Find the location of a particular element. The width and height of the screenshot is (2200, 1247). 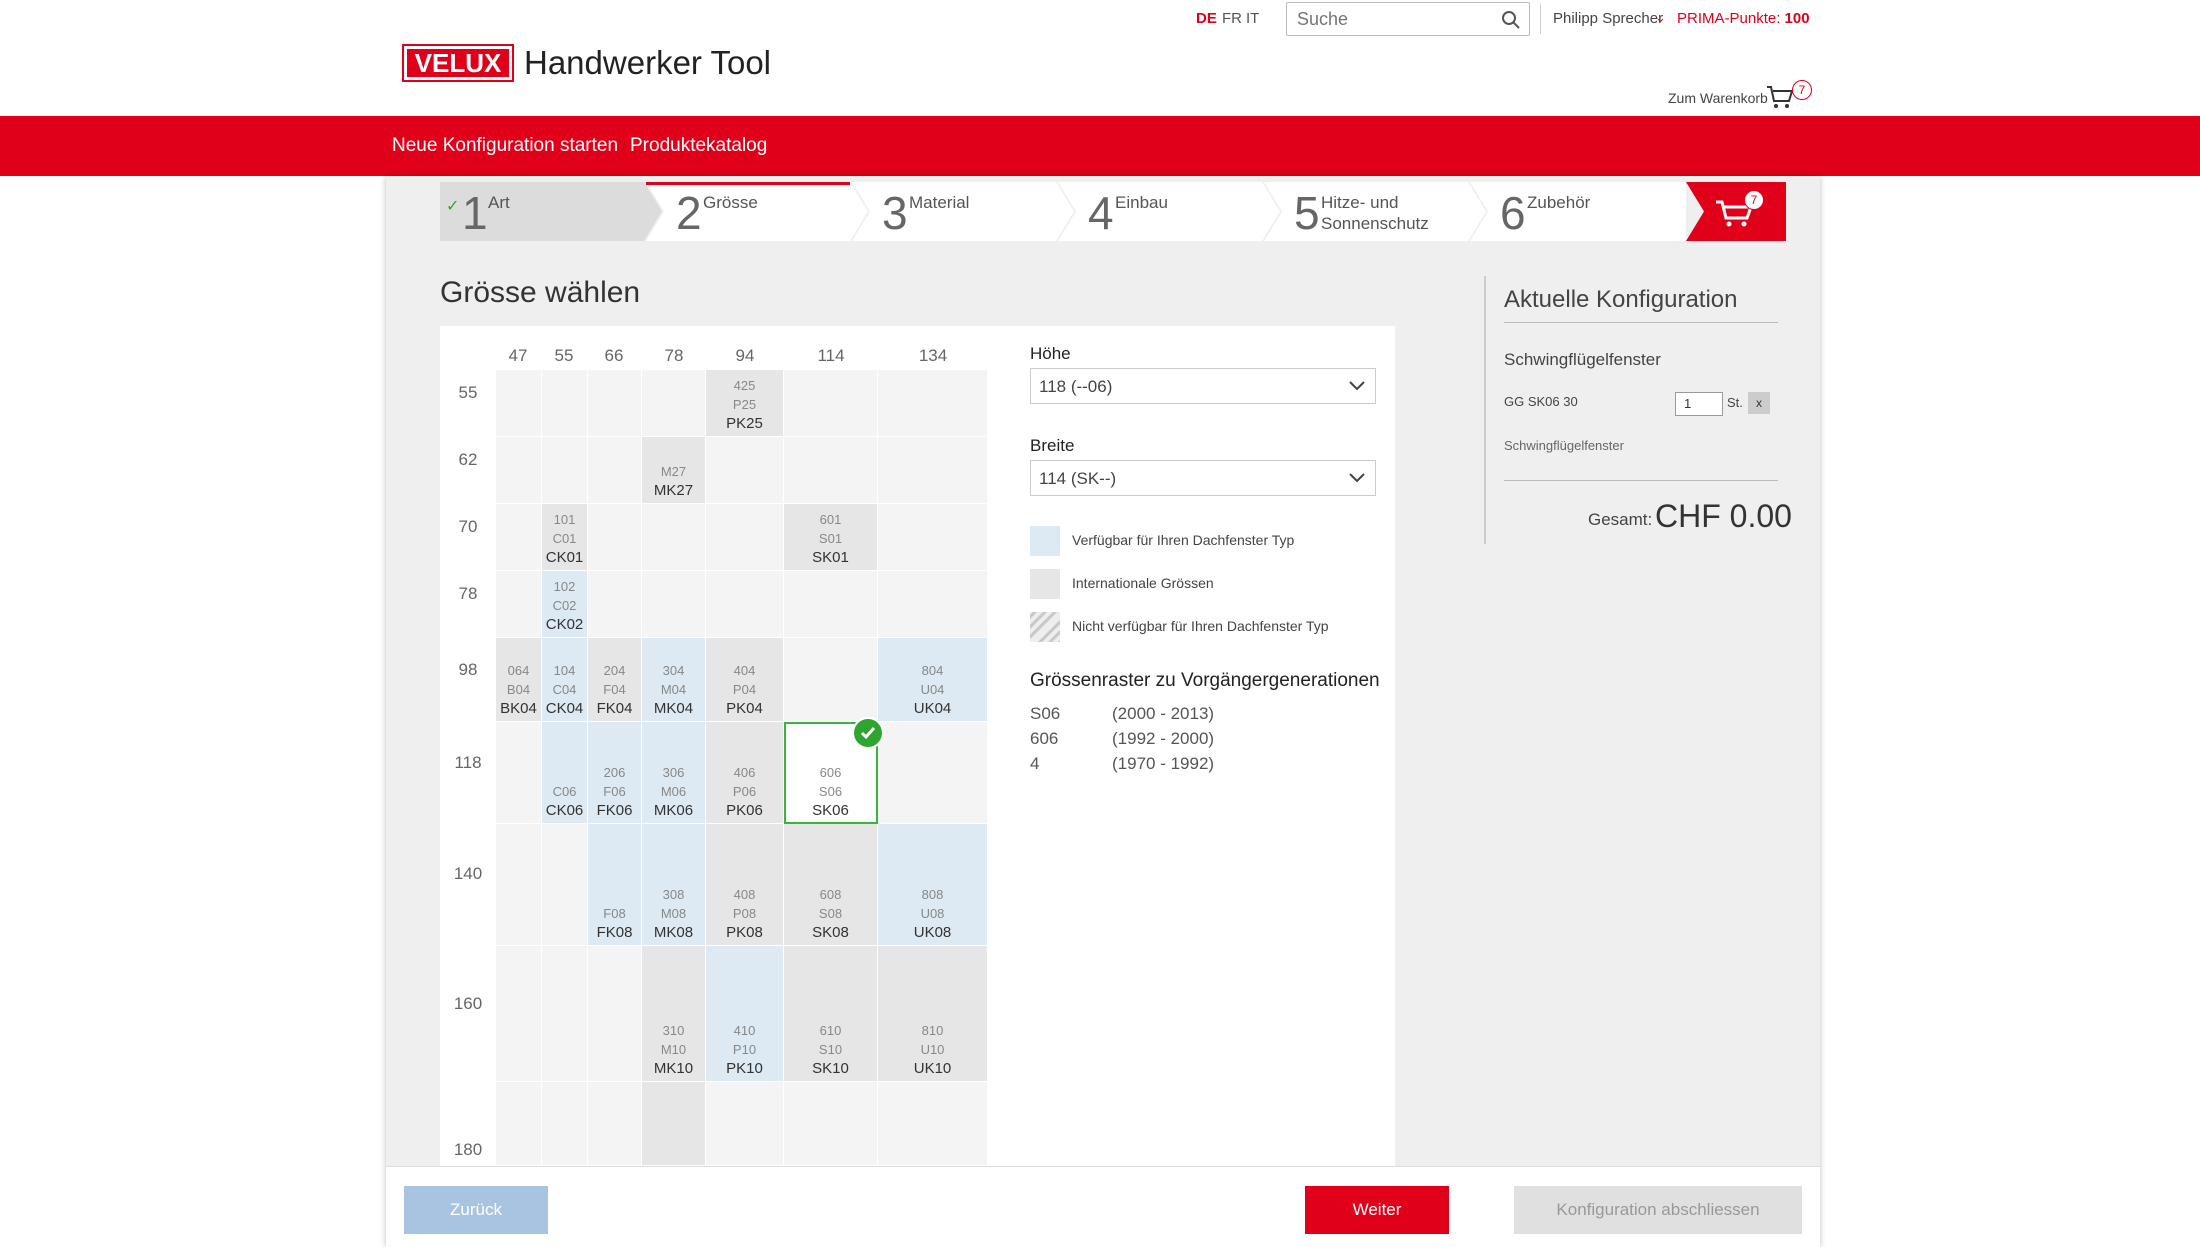

size-cell-legacy-code: 601 is located at coordinates (830, 519).